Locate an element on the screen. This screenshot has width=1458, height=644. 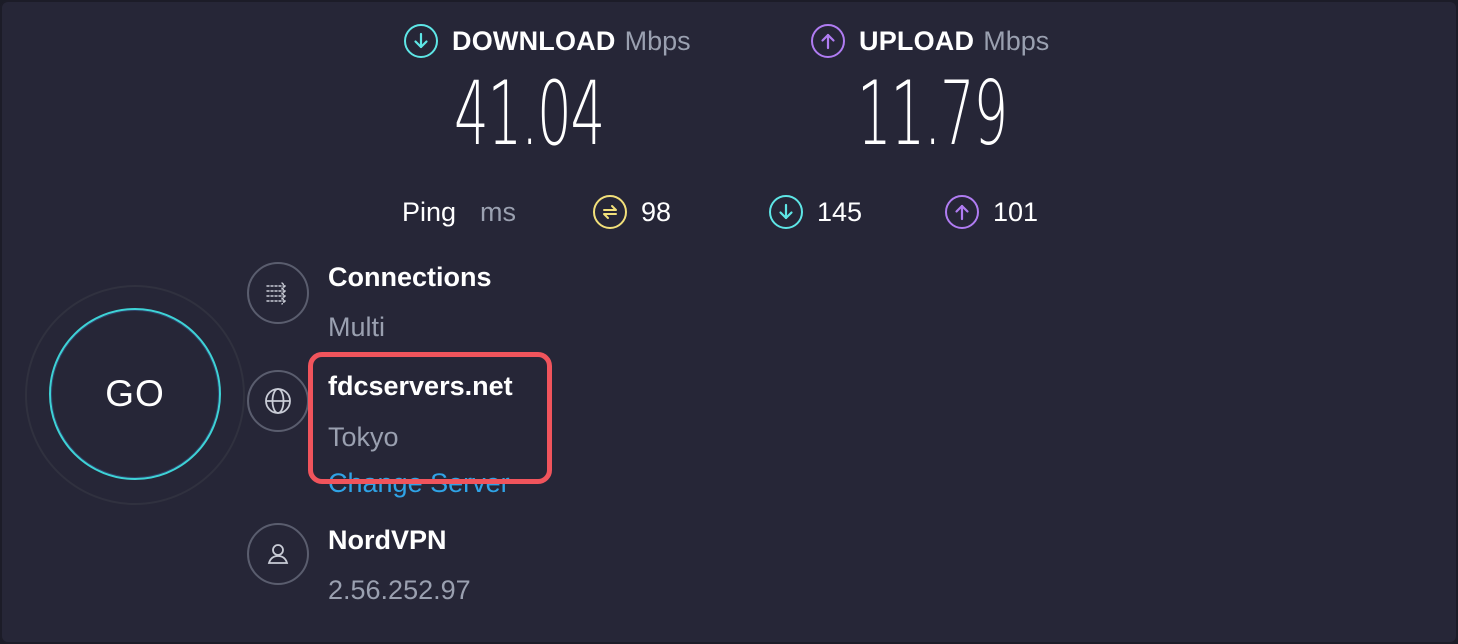
ping-label: Ping is located at coordinates (429, 212).